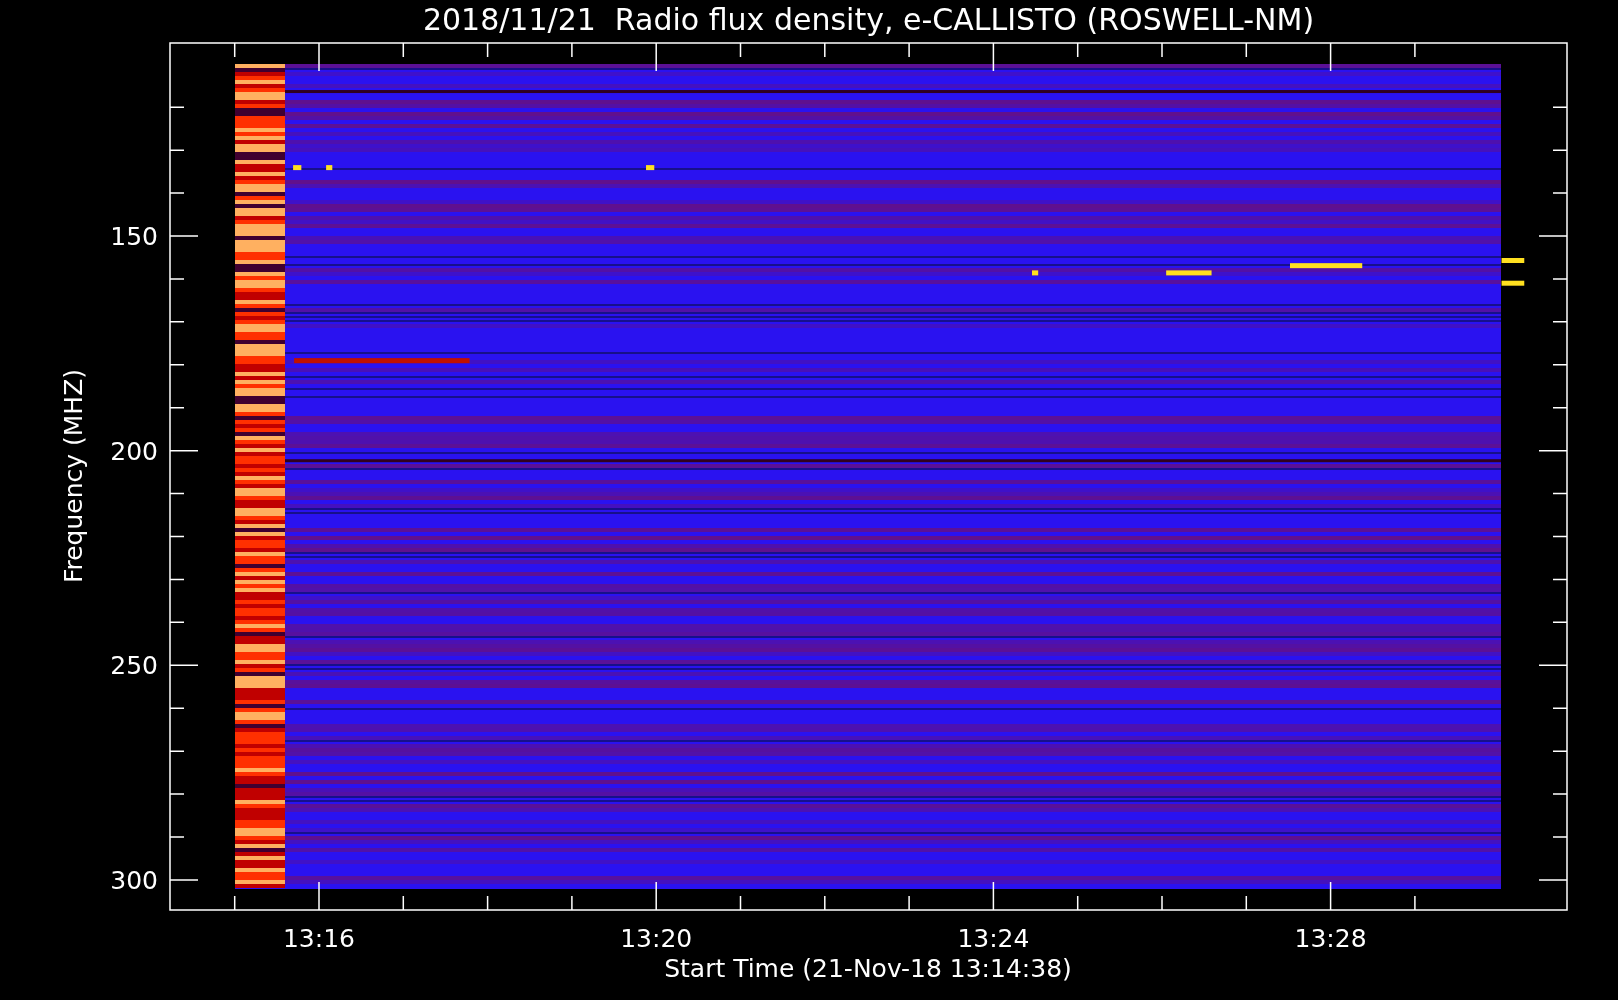 The image size is (1618, 1000). What do you see at coordinates (319, 938) in the screenshot?
I see `x-tick-label: 13:16` at bounding box center [319, 938].